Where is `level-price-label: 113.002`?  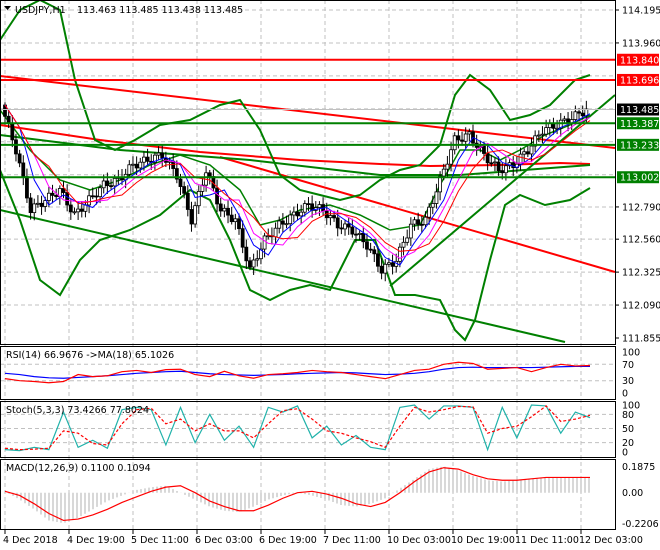 level-price-label: 113.002 is located at coordinates (639, 178).